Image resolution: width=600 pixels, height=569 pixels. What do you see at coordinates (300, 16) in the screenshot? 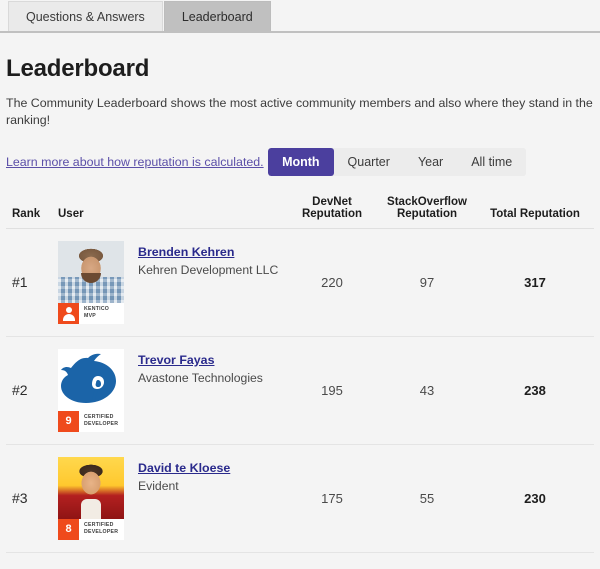
I see `tab-bar: Questions & Answers Leaderboard` at bounding box center [300, 16].